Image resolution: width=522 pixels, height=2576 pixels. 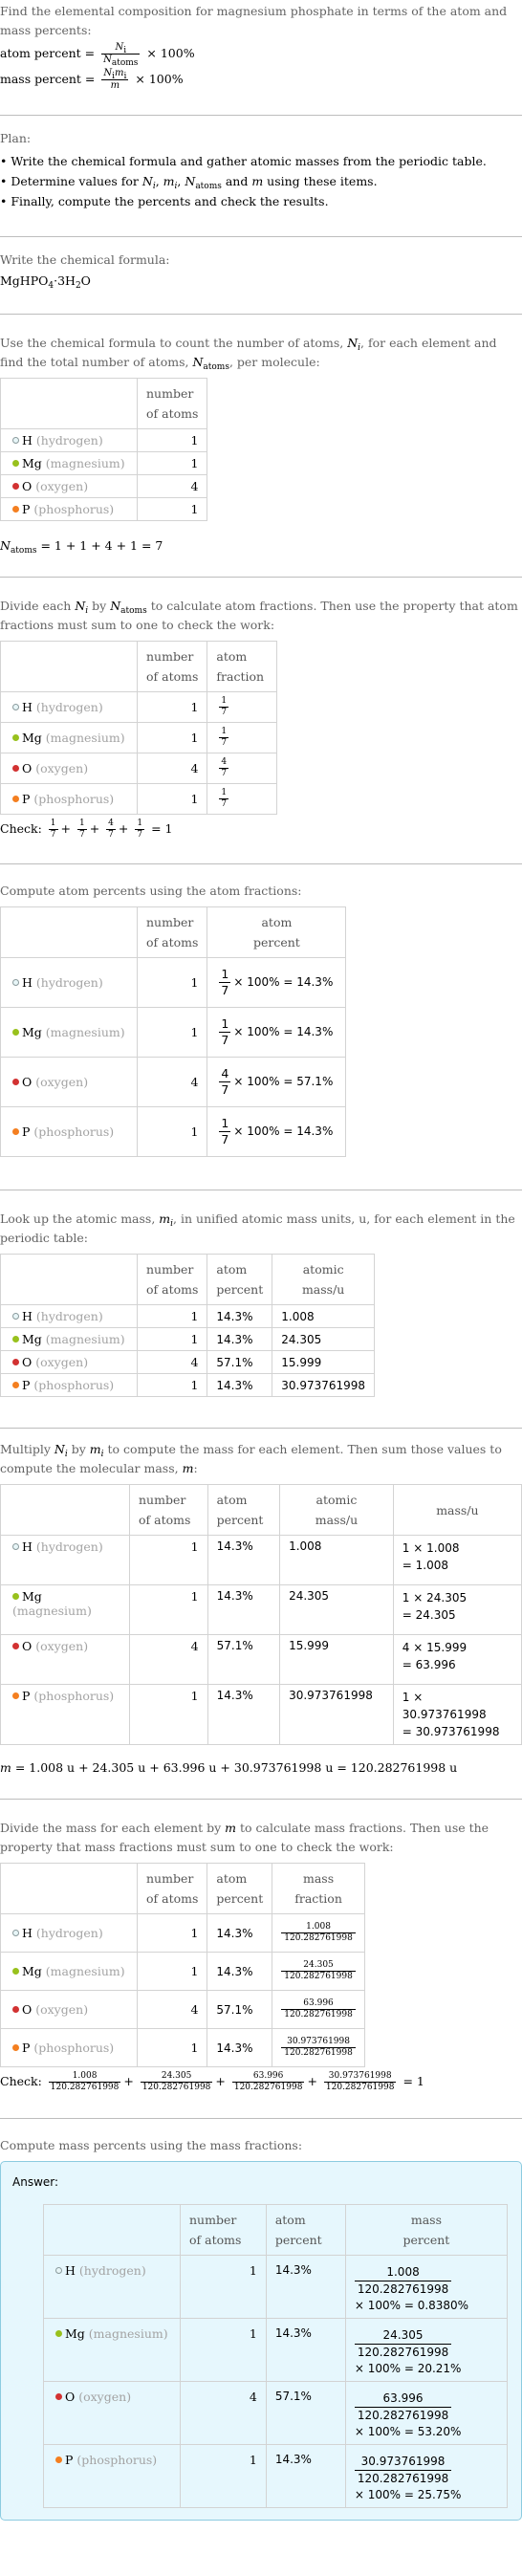 What do you see at coordinates (429, 1615) in the screenshot?
I see `mass-calc-line-2: = 24.305` at bounding box center [429, 1615].